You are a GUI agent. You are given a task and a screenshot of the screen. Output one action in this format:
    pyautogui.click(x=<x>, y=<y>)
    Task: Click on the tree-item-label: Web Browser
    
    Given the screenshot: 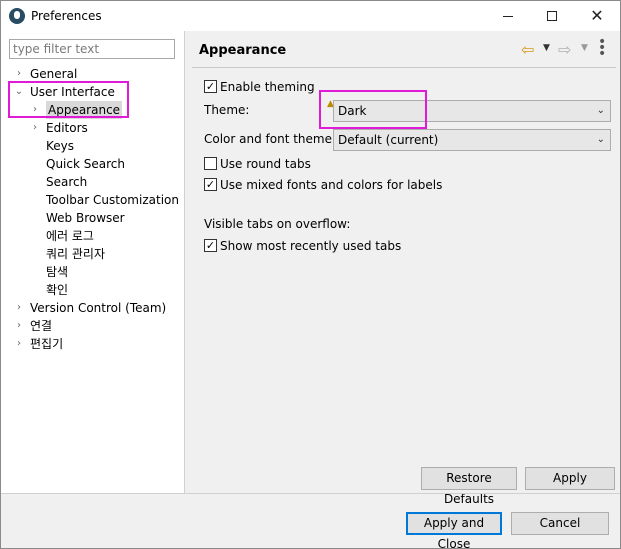 What is the action you would take?
    pyautogui.click(x=85, y=218)
    